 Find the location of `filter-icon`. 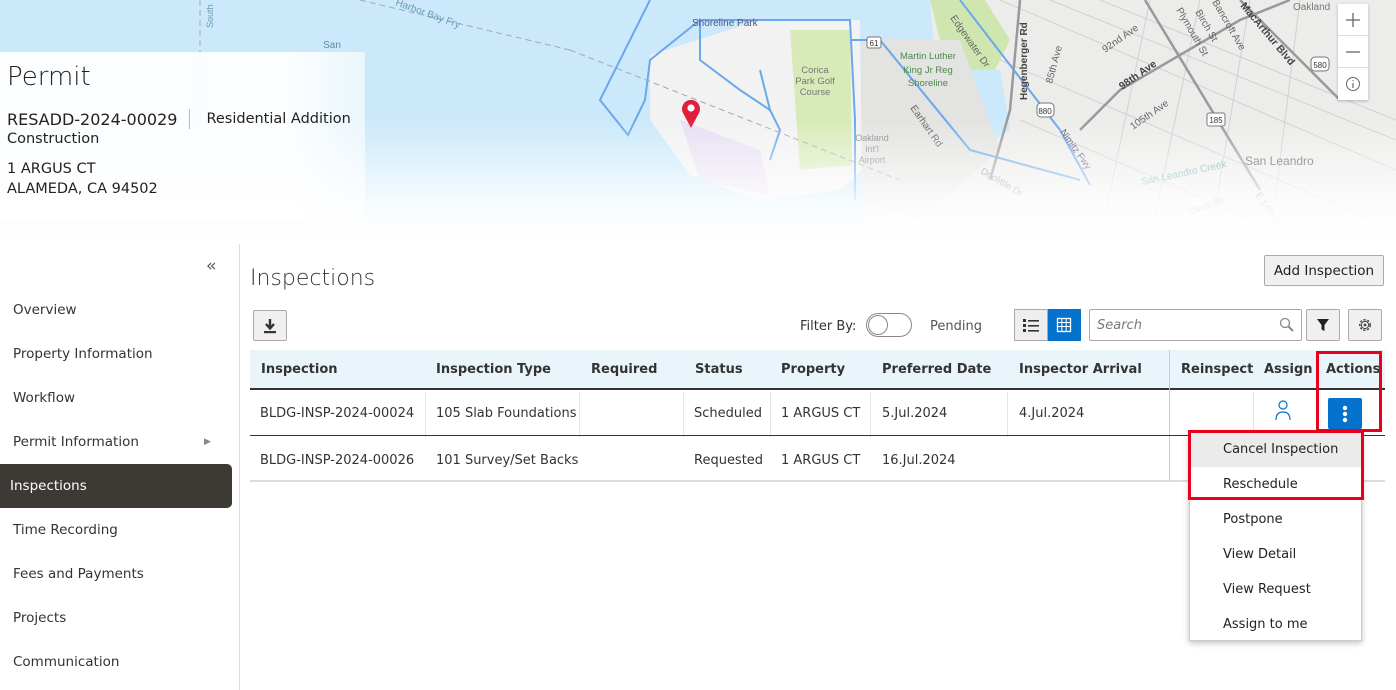

filter-icon is located at coordinates (1323, 325).